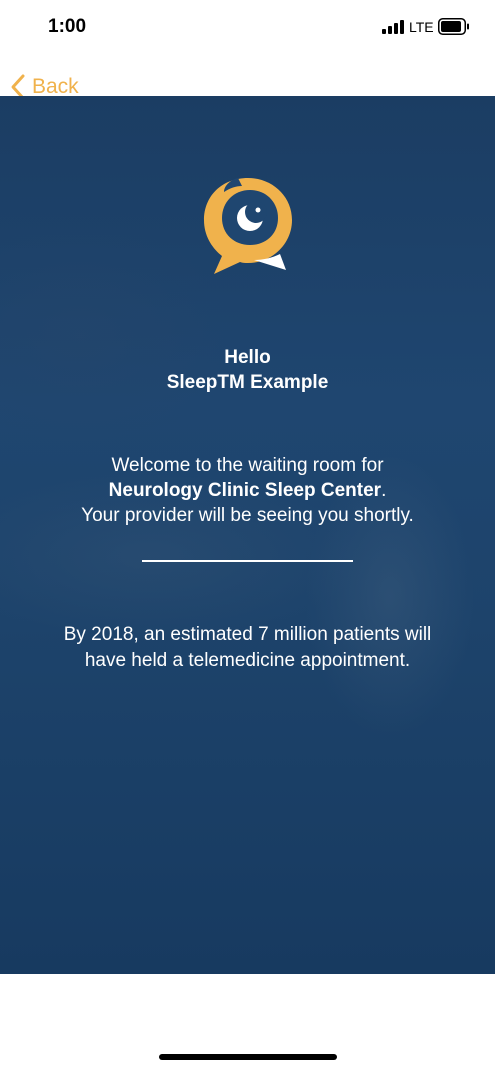 This screenshot has width=495, height=1071. Describe the element at coordinates (67, 26) in the screenshot. I see `status-time: 1:00` at that location.